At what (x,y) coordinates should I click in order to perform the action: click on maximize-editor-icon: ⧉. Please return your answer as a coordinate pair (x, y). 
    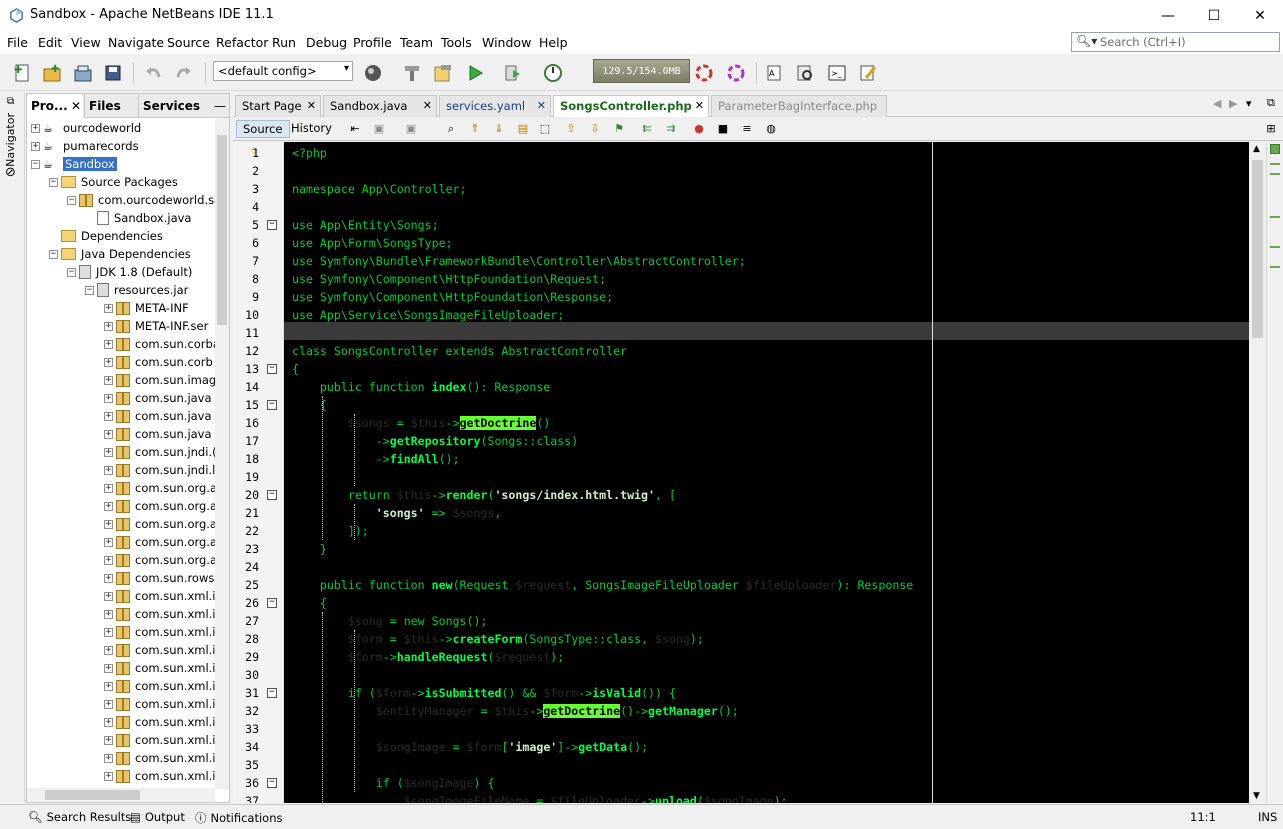
    Looking at the image, I should click on (1271, 103).